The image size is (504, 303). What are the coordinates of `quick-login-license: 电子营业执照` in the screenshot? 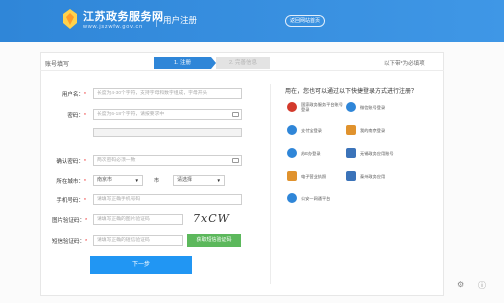 It's located at (317, 176).